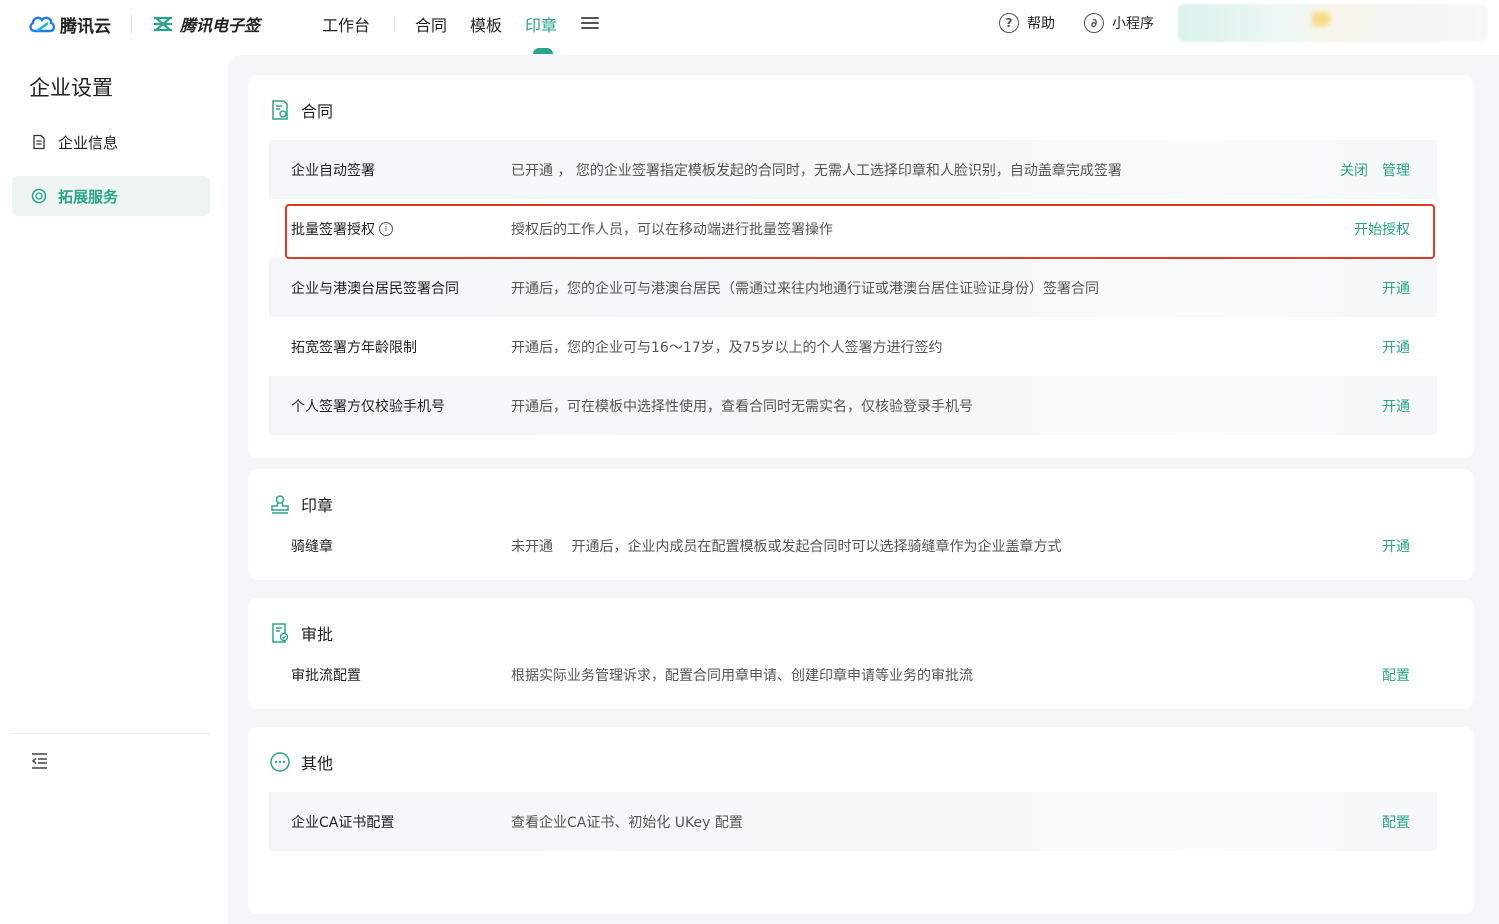 This screenshot has height=924, width=1499. What do you see at coordinates (386, 228) in the screenshot?
I see `info-icon: i` at bounding box center [386, 228].